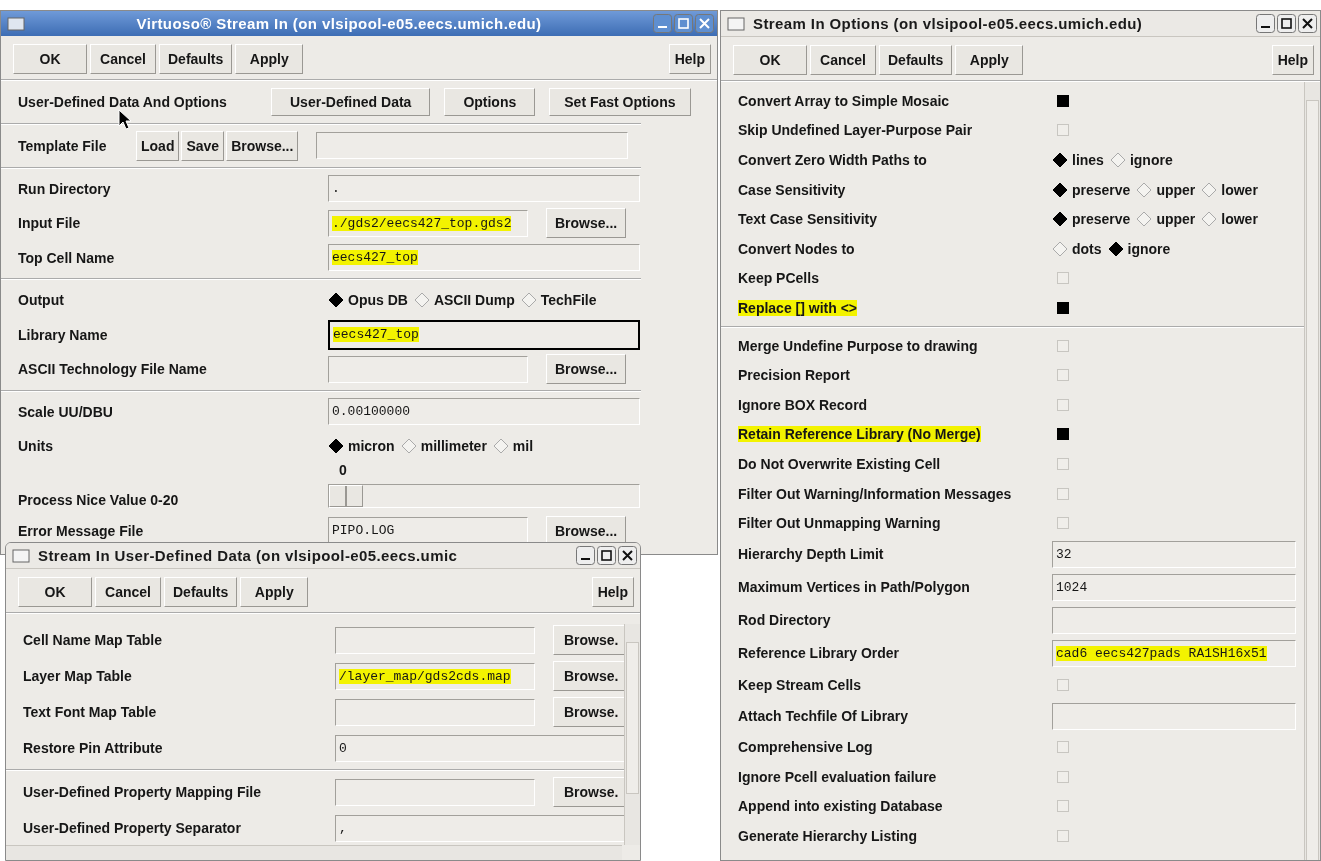 The height and width of the screenshot is (861, 1321). I want to click on input-field: PIPO.LOG, so click(428, 531).